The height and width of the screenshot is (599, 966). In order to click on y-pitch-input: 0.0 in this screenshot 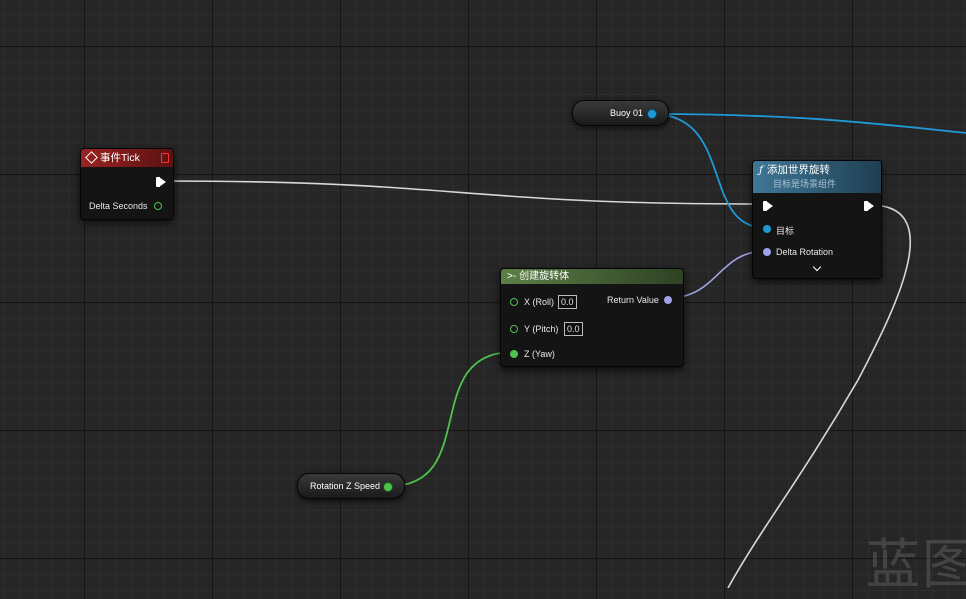, I will do `click(573, 329)`.